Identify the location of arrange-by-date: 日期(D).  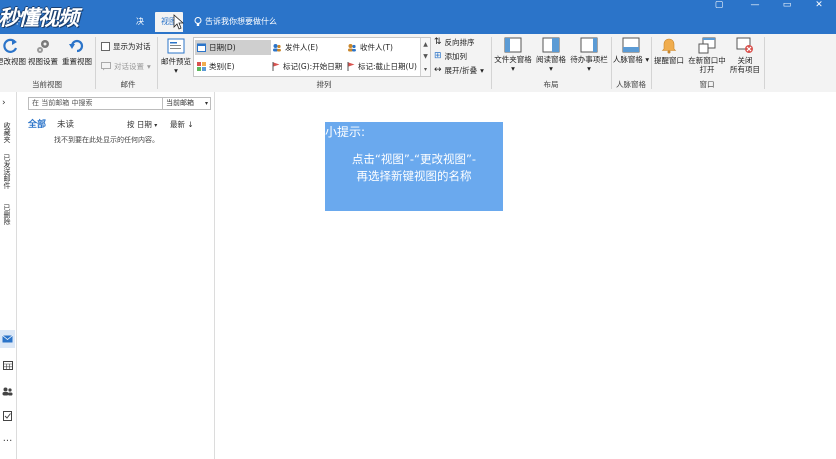
(233, 47).